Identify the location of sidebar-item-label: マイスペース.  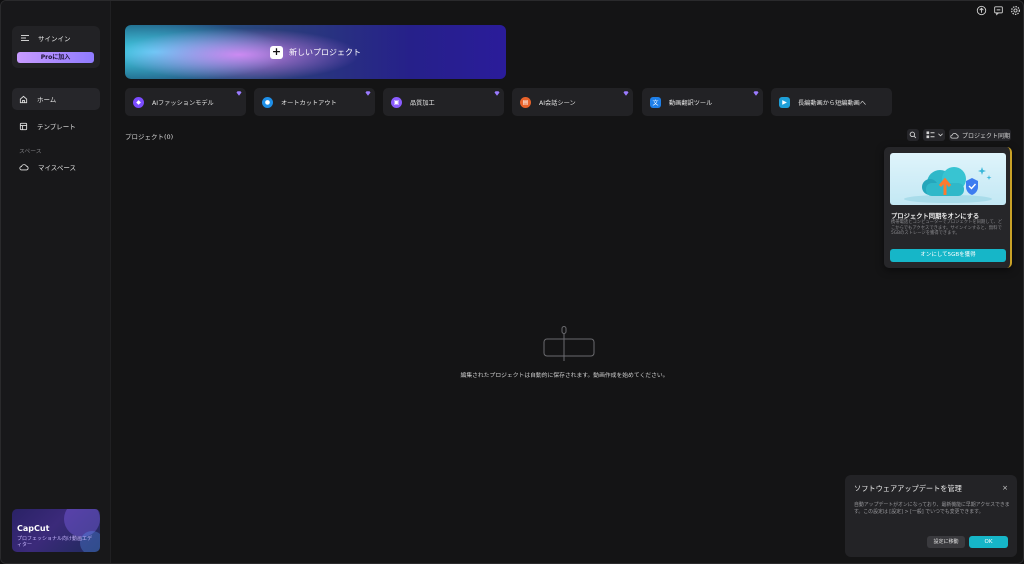
(57, 168).